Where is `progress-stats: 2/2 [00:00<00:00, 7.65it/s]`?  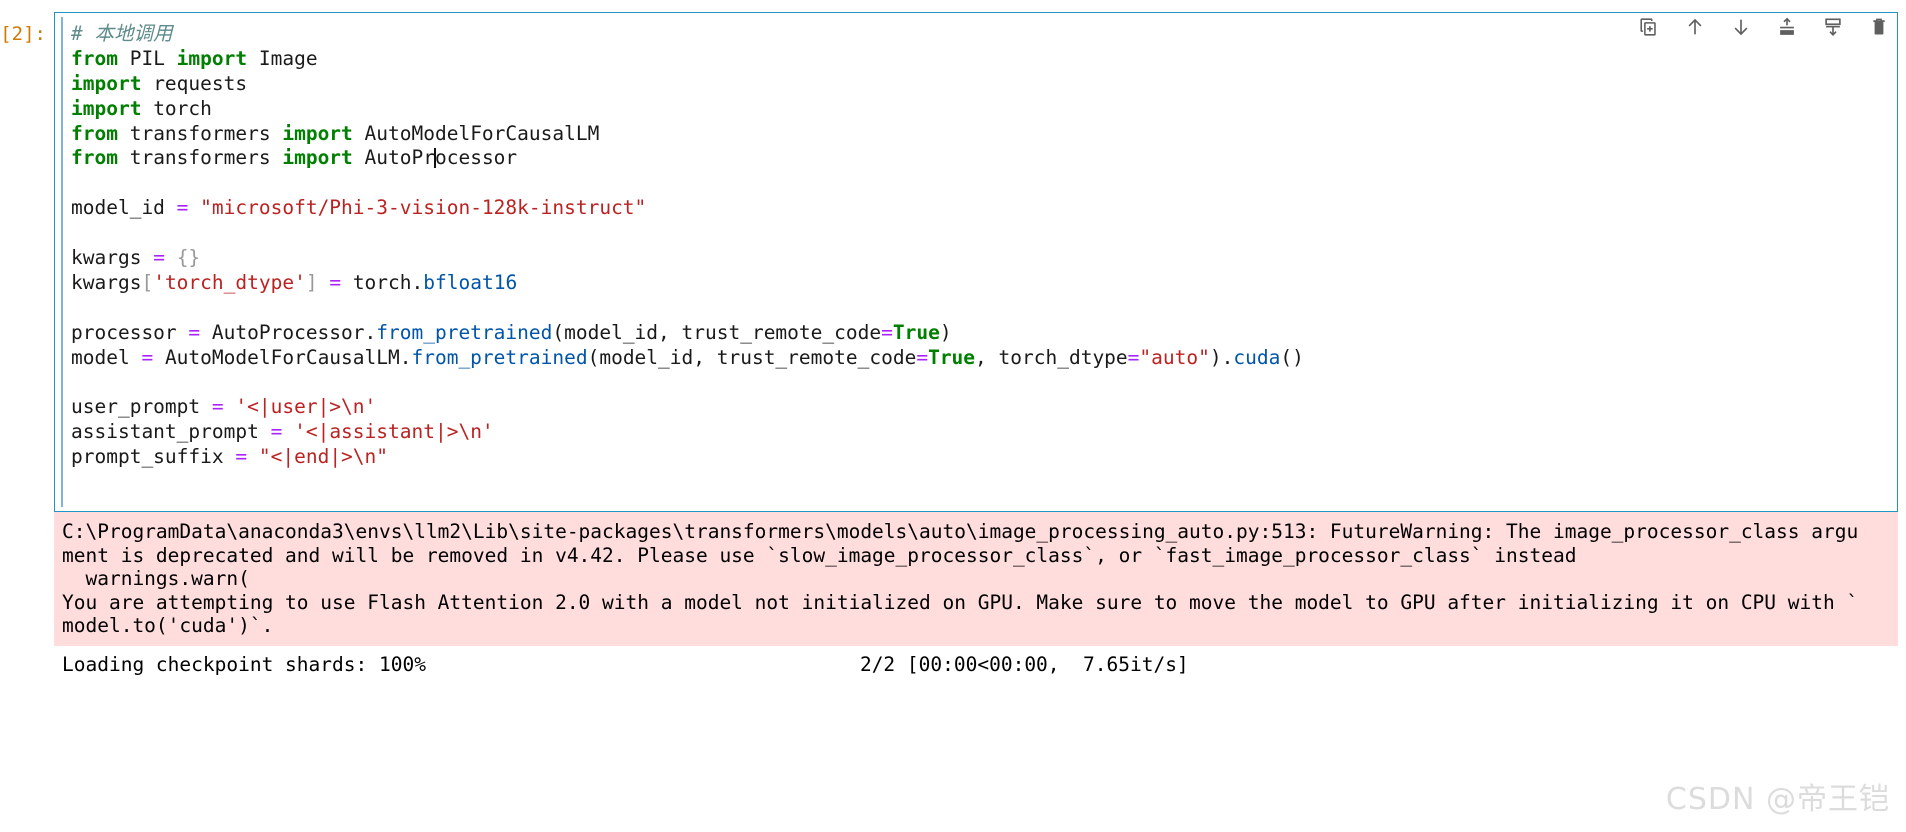
progress-stats: 2/2 [00:00<00:00, 7.65it/s] is located at coordinates (1024, 664).